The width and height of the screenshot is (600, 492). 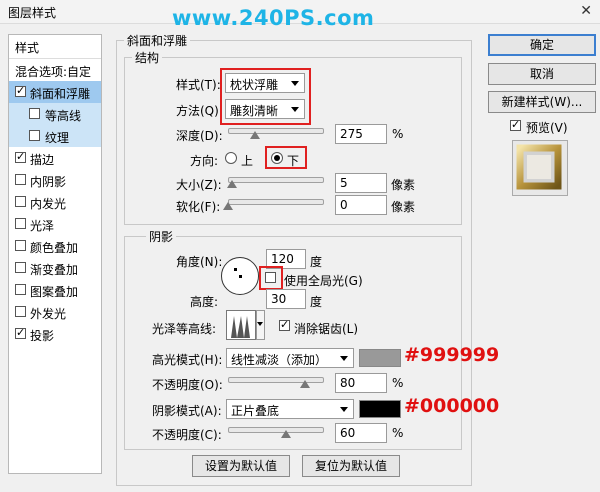 What do you see at coordinates (361, 183) in the screenshot?
I see `size-input: 5` at bounding box center [361, 183].